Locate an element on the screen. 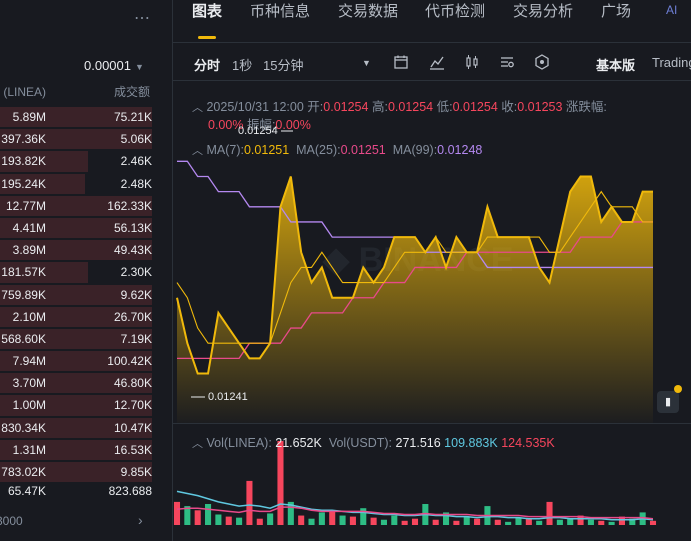 The image size is (691, 541). volu-value-3: 124.535K is located at coordinates (528, 443).